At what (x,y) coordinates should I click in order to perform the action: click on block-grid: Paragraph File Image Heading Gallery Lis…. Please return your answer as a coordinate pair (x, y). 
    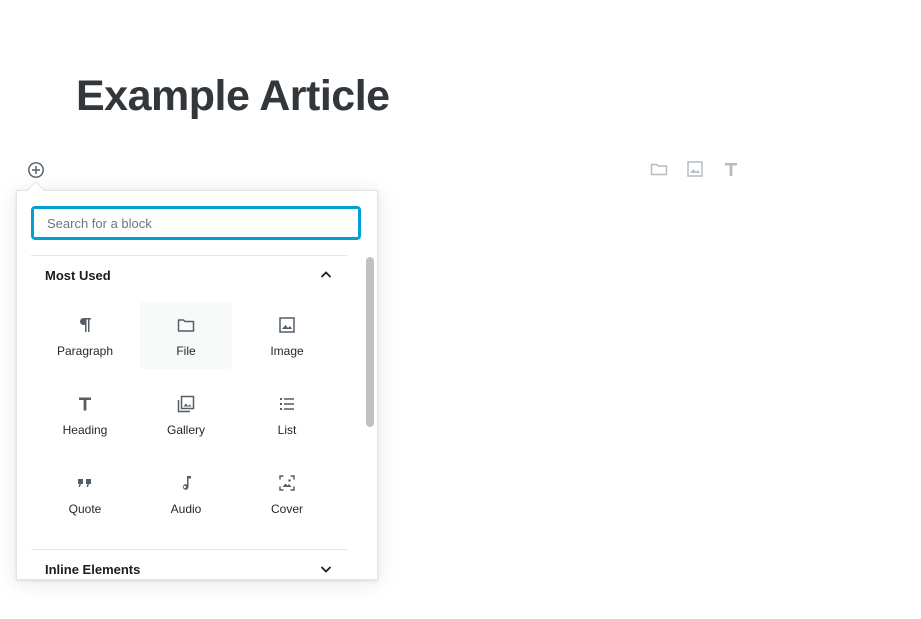
    Looking at the image, I should click on (189, 421).